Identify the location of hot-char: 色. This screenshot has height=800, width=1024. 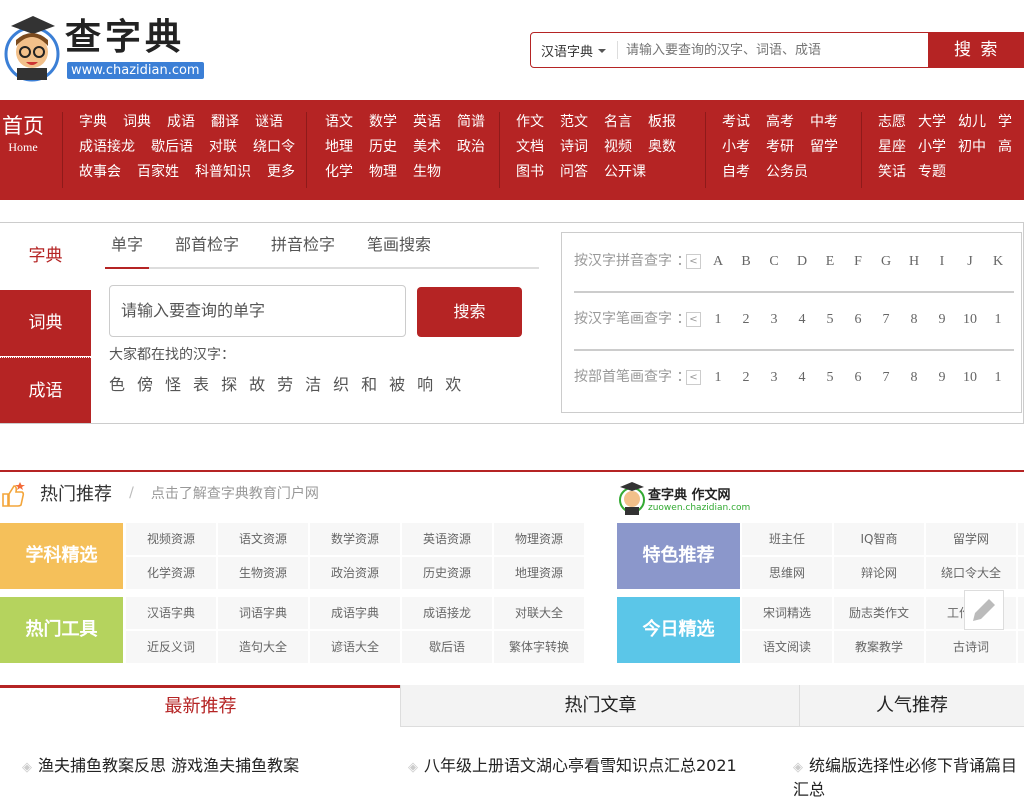
(117, 384).